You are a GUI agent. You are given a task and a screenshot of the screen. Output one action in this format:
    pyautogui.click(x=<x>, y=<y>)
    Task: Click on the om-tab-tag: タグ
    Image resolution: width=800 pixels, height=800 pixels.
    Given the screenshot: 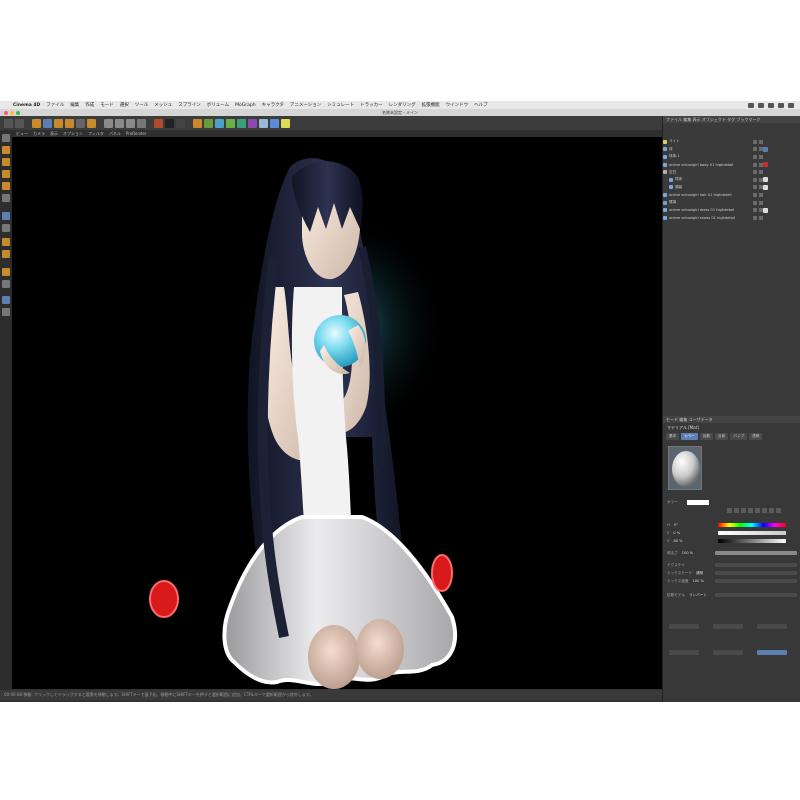 What is the action you would take?
    pyautogui.click(x=731, y=119)
    